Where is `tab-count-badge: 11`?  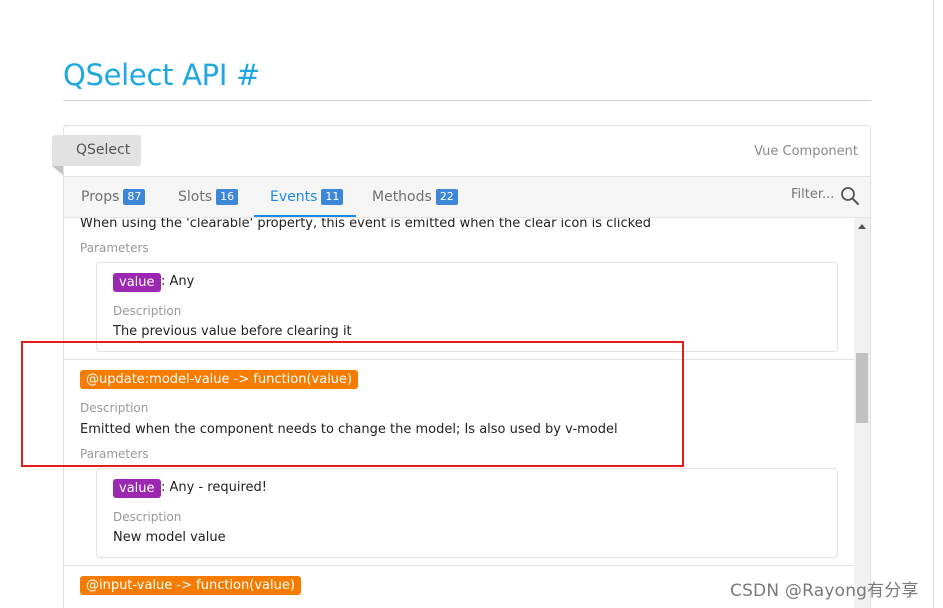
tab-count-badge: 11 is located at coordinates (332, 197).